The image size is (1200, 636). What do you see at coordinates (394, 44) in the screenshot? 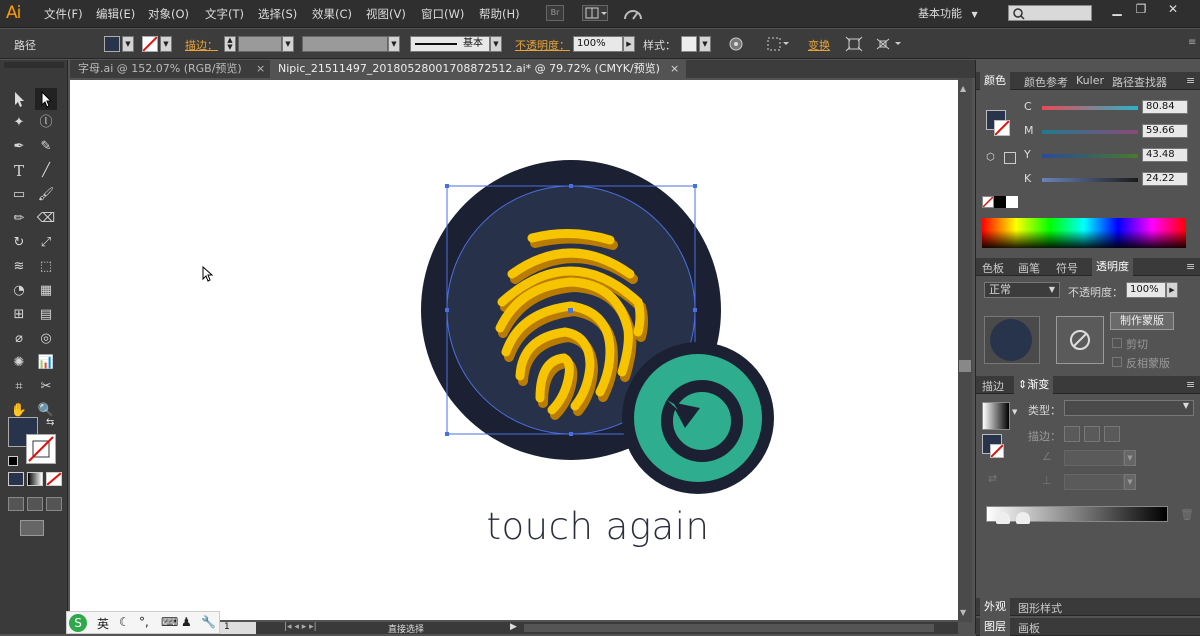
I see `profile-dropdown: ▼` at bounding box center [394, 44].